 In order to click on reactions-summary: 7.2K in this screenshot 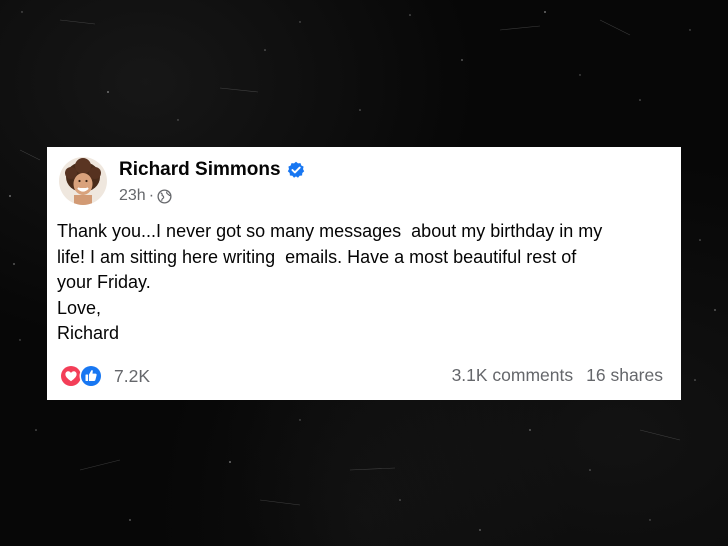, I will do `click(104, 376)`.